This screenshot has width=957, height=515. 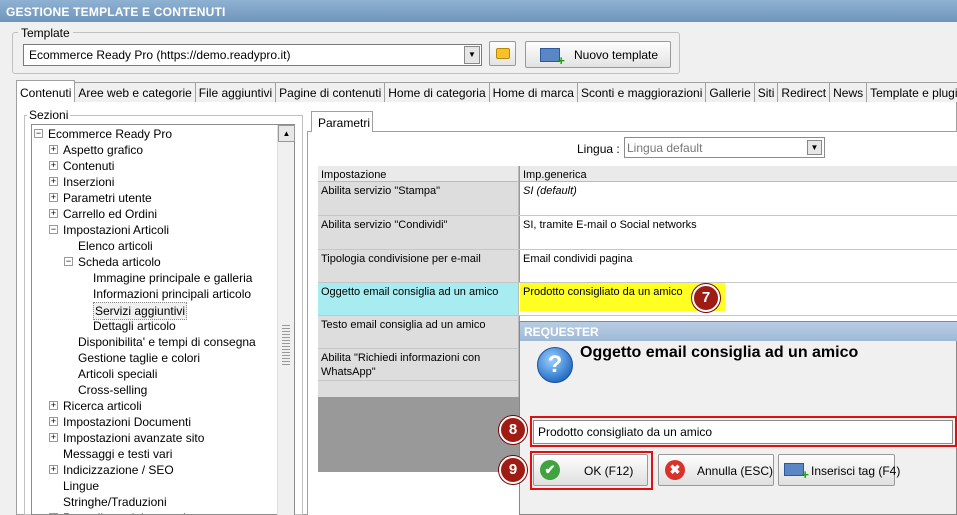 What do you see at coordinates (134, 438) in the screenshot?
I see `tree-node-label: Impostazioni avanzate sito` at bounding box center [134, 438].